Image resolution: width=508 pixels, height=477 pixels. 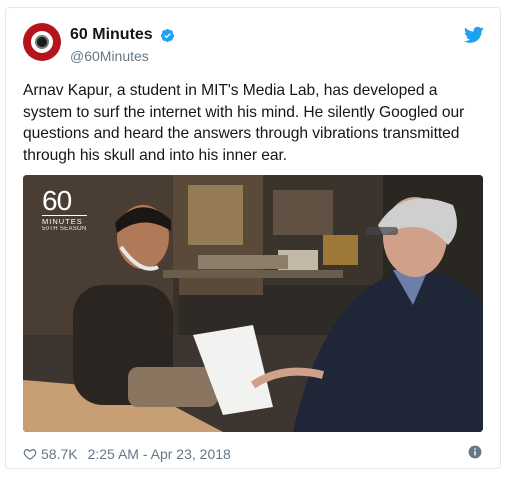 I want to click on logo-word: MINUTES, so click(x=64, y=220).